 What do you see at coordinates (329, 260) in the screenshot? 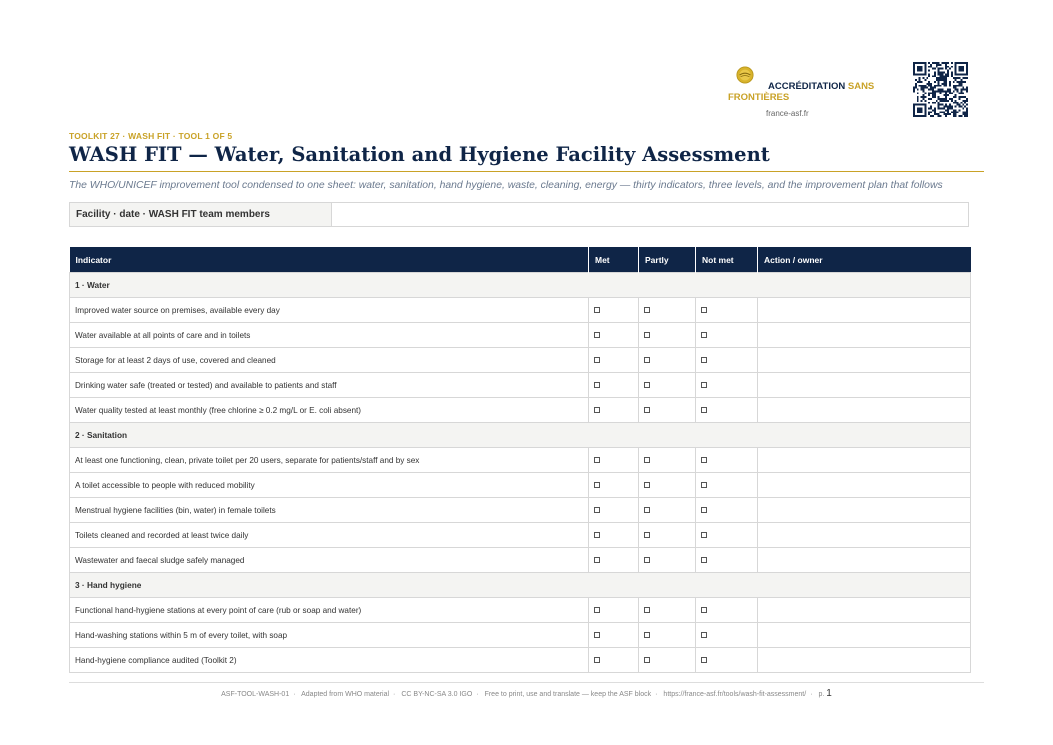
I see `header-indicator: Indicator` at bounding box center [329, 260].